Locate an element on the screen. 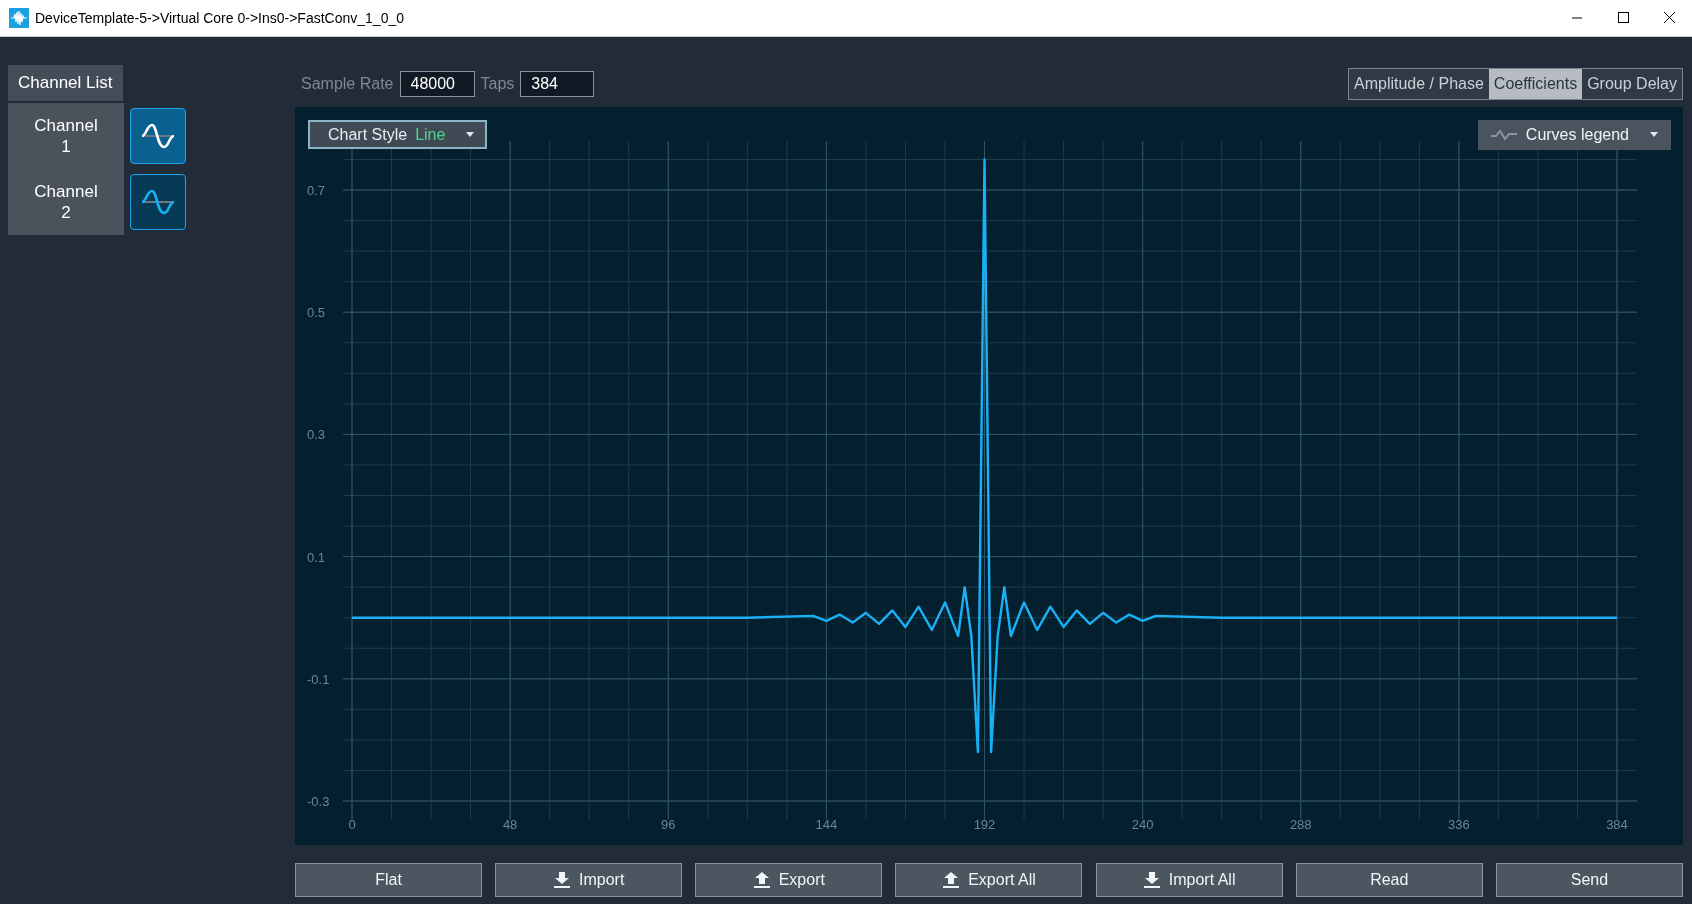 This screenshot has width=1692, height=904. x-axis-label: 144 is located at coordinates (826, 824).